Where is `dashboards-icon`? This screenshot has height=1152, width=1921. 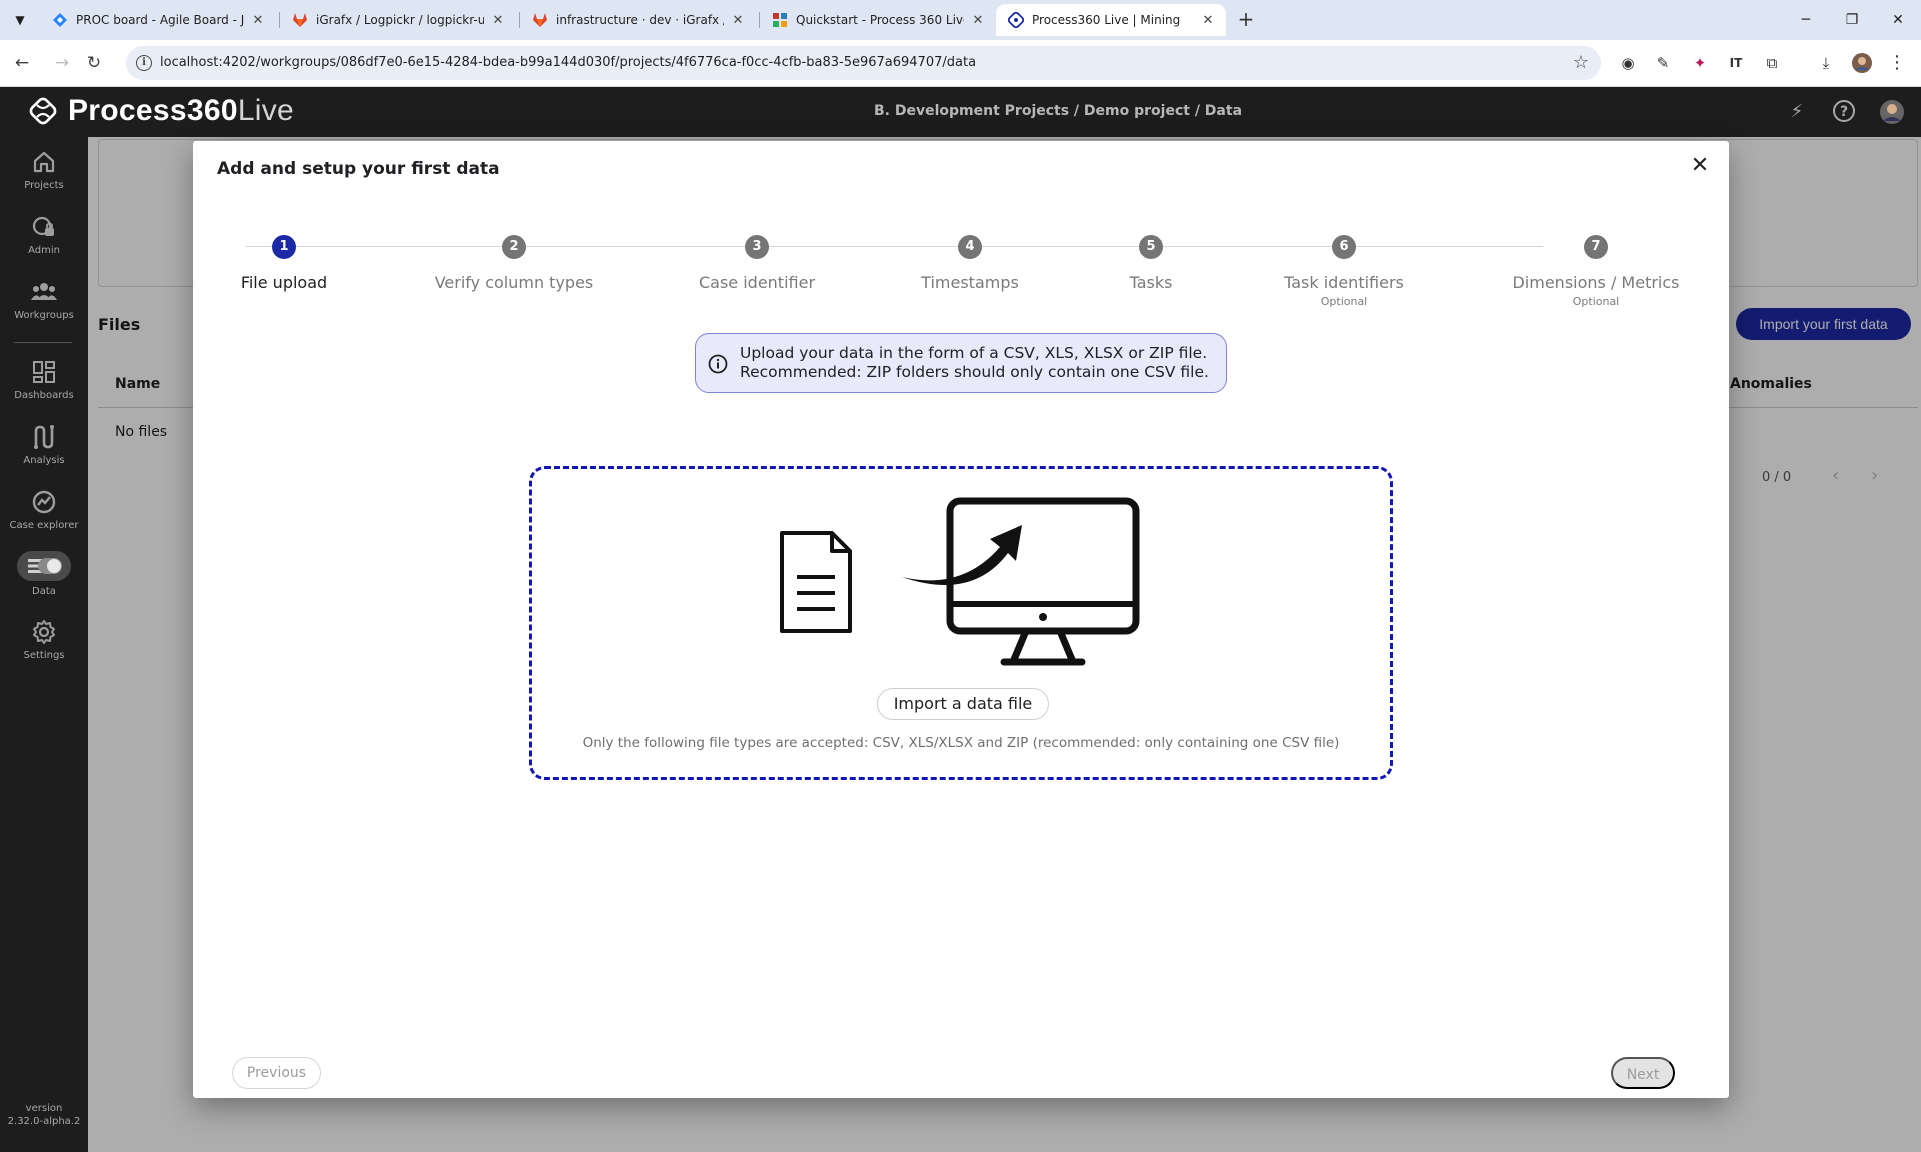
dashboards-icon is located at coordinates (44, 372).